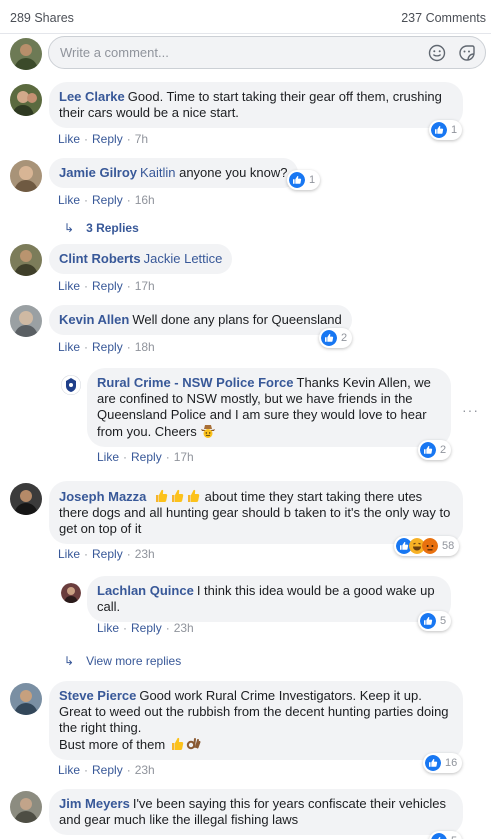  I want to click on comment-actions: Like · Reply · 7h, so click(103, 139).